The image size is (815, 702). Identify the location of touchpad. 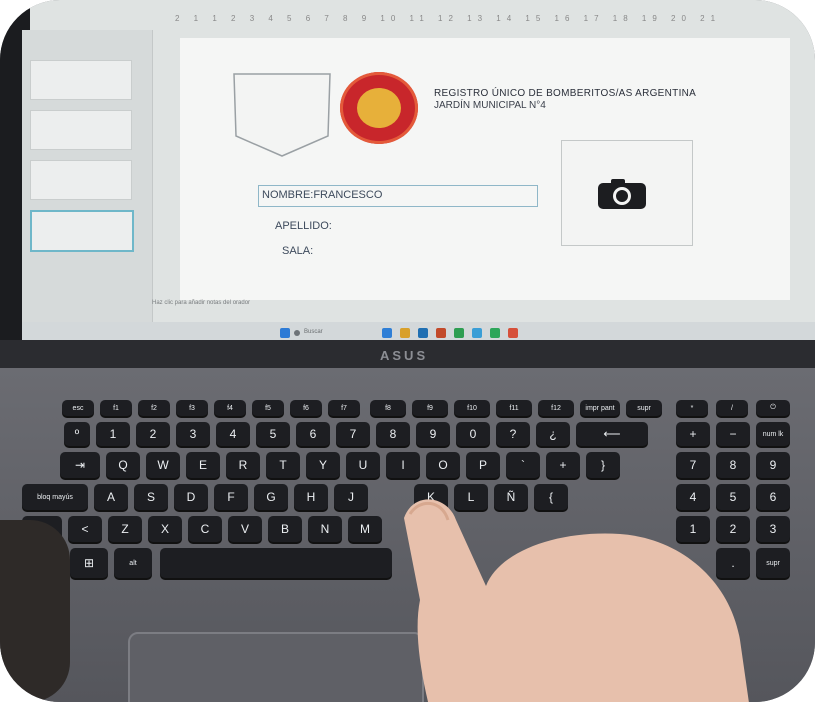
(276, 667).